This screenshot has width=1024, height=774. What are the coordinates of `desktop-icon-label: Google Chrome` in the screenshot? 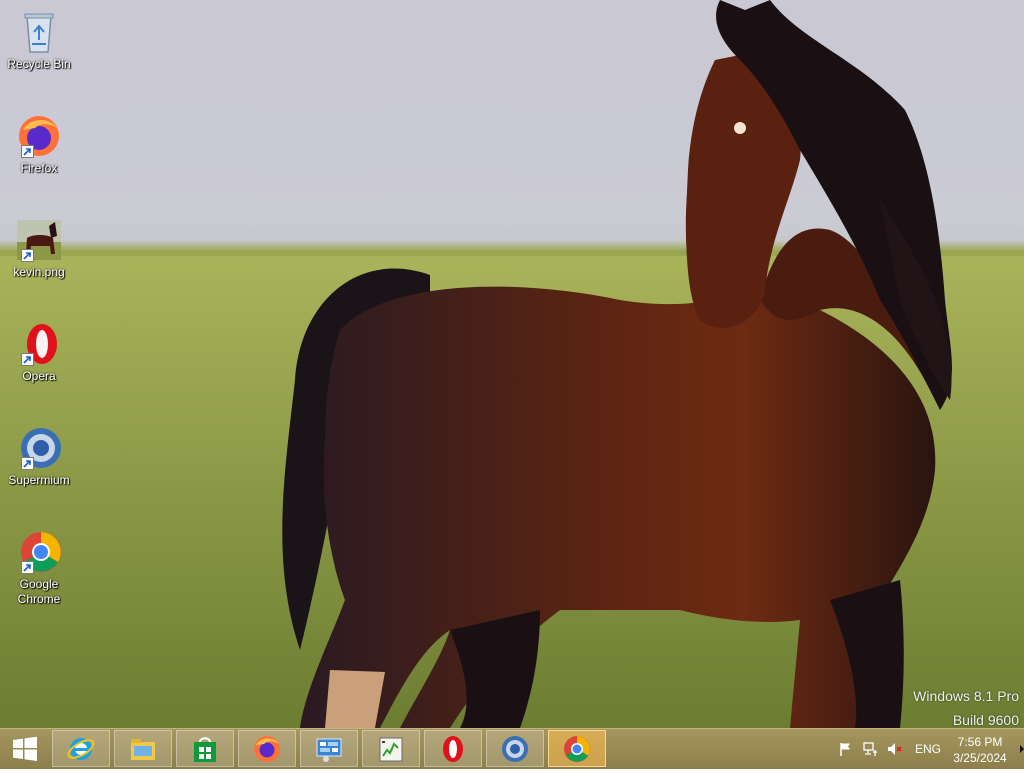 It's located at (39, 591).